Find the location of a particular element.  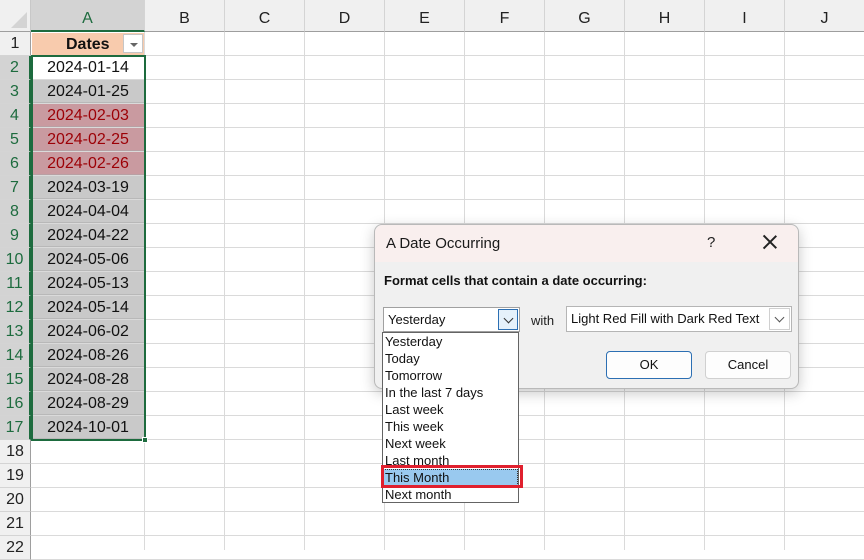

column-header-g: G is located at coordinates (585, 16).